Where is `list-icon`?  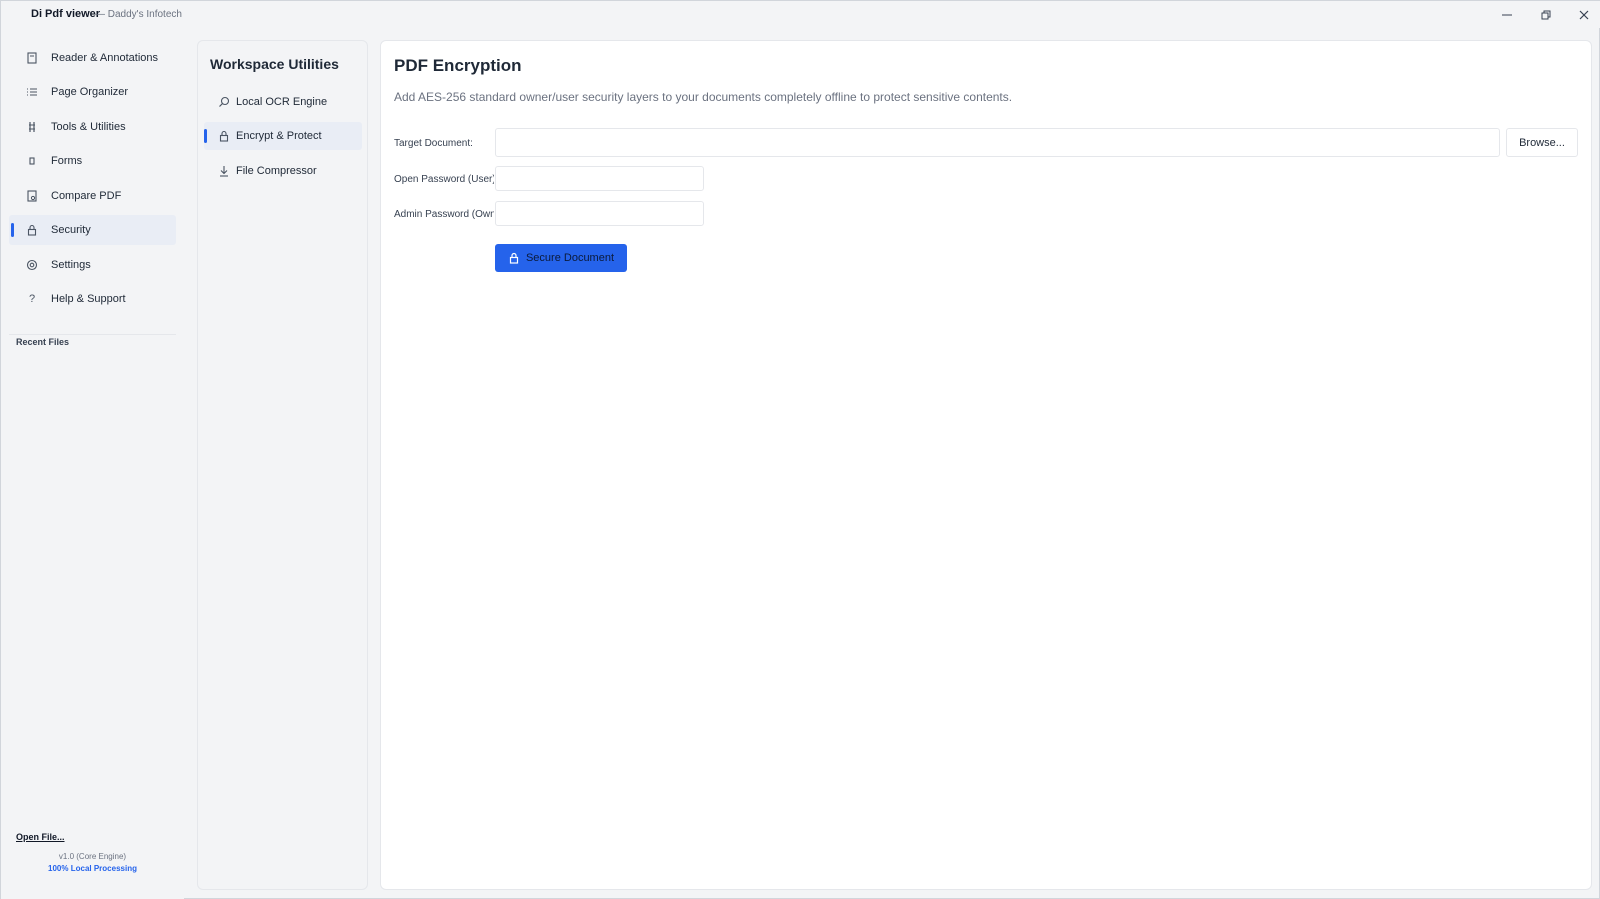 list-icon is located at coordinates (32, 92).